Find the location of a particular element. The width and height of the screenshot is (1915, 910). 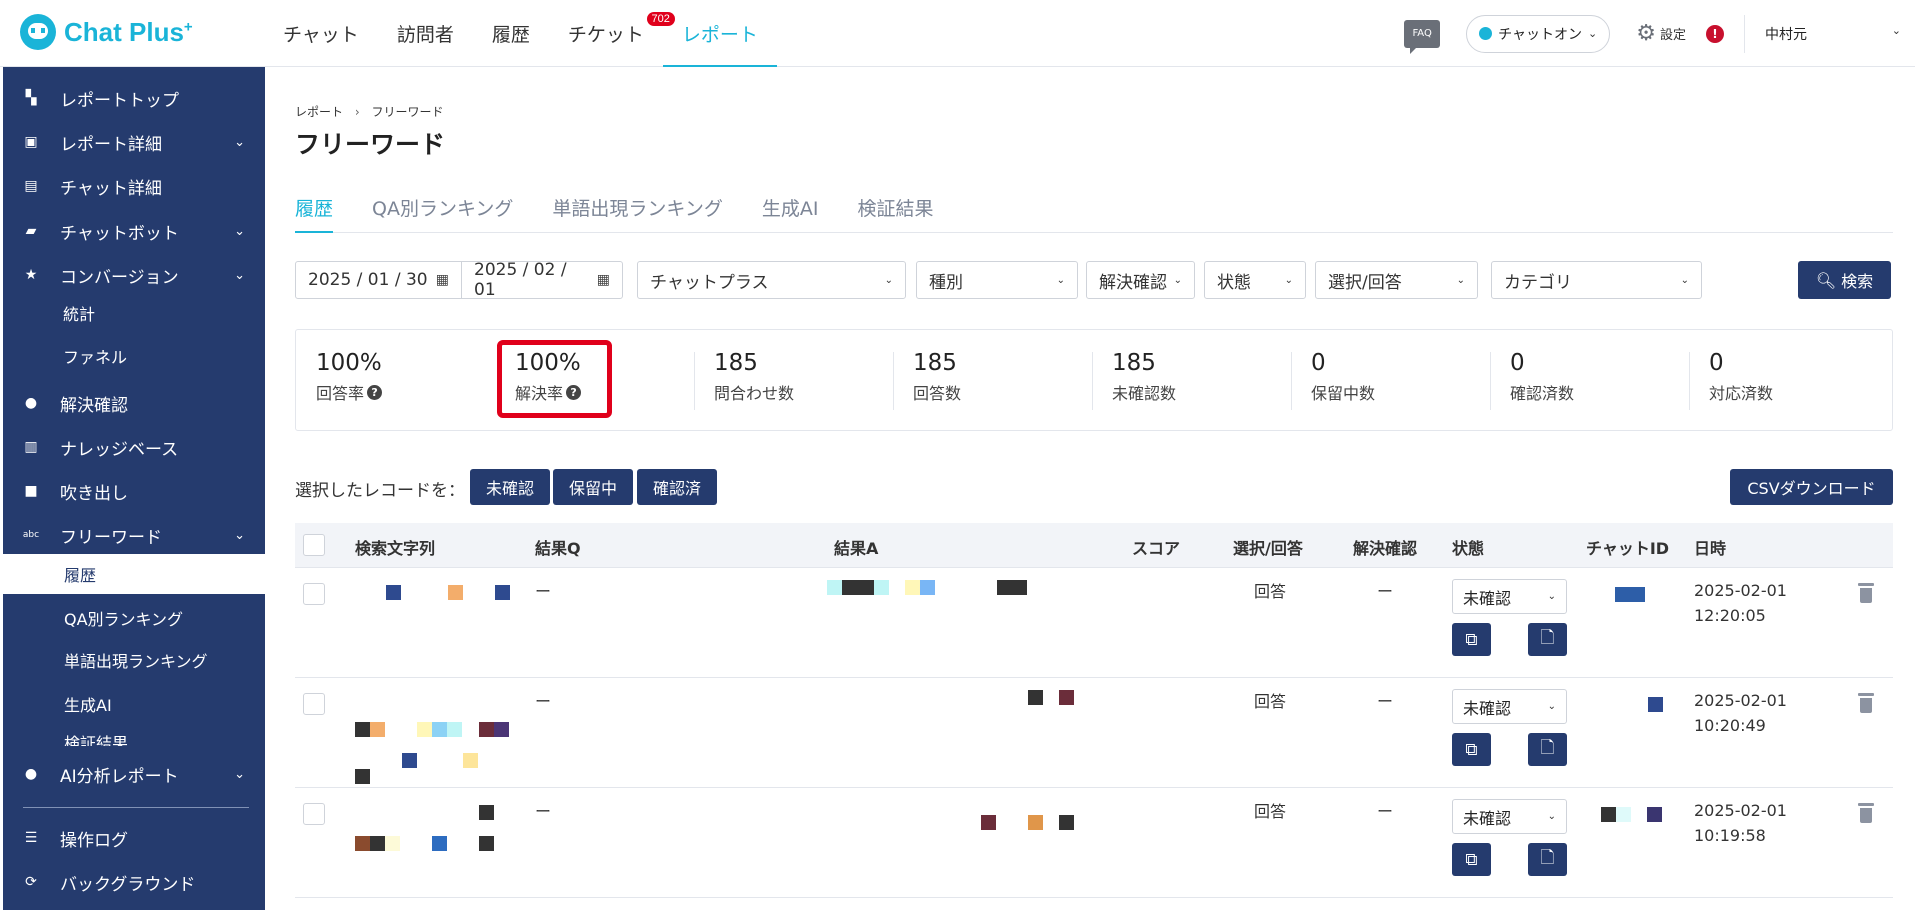

sidebar-item-background: ⟳ バックグラウンド is located at coordinates (134, 882).